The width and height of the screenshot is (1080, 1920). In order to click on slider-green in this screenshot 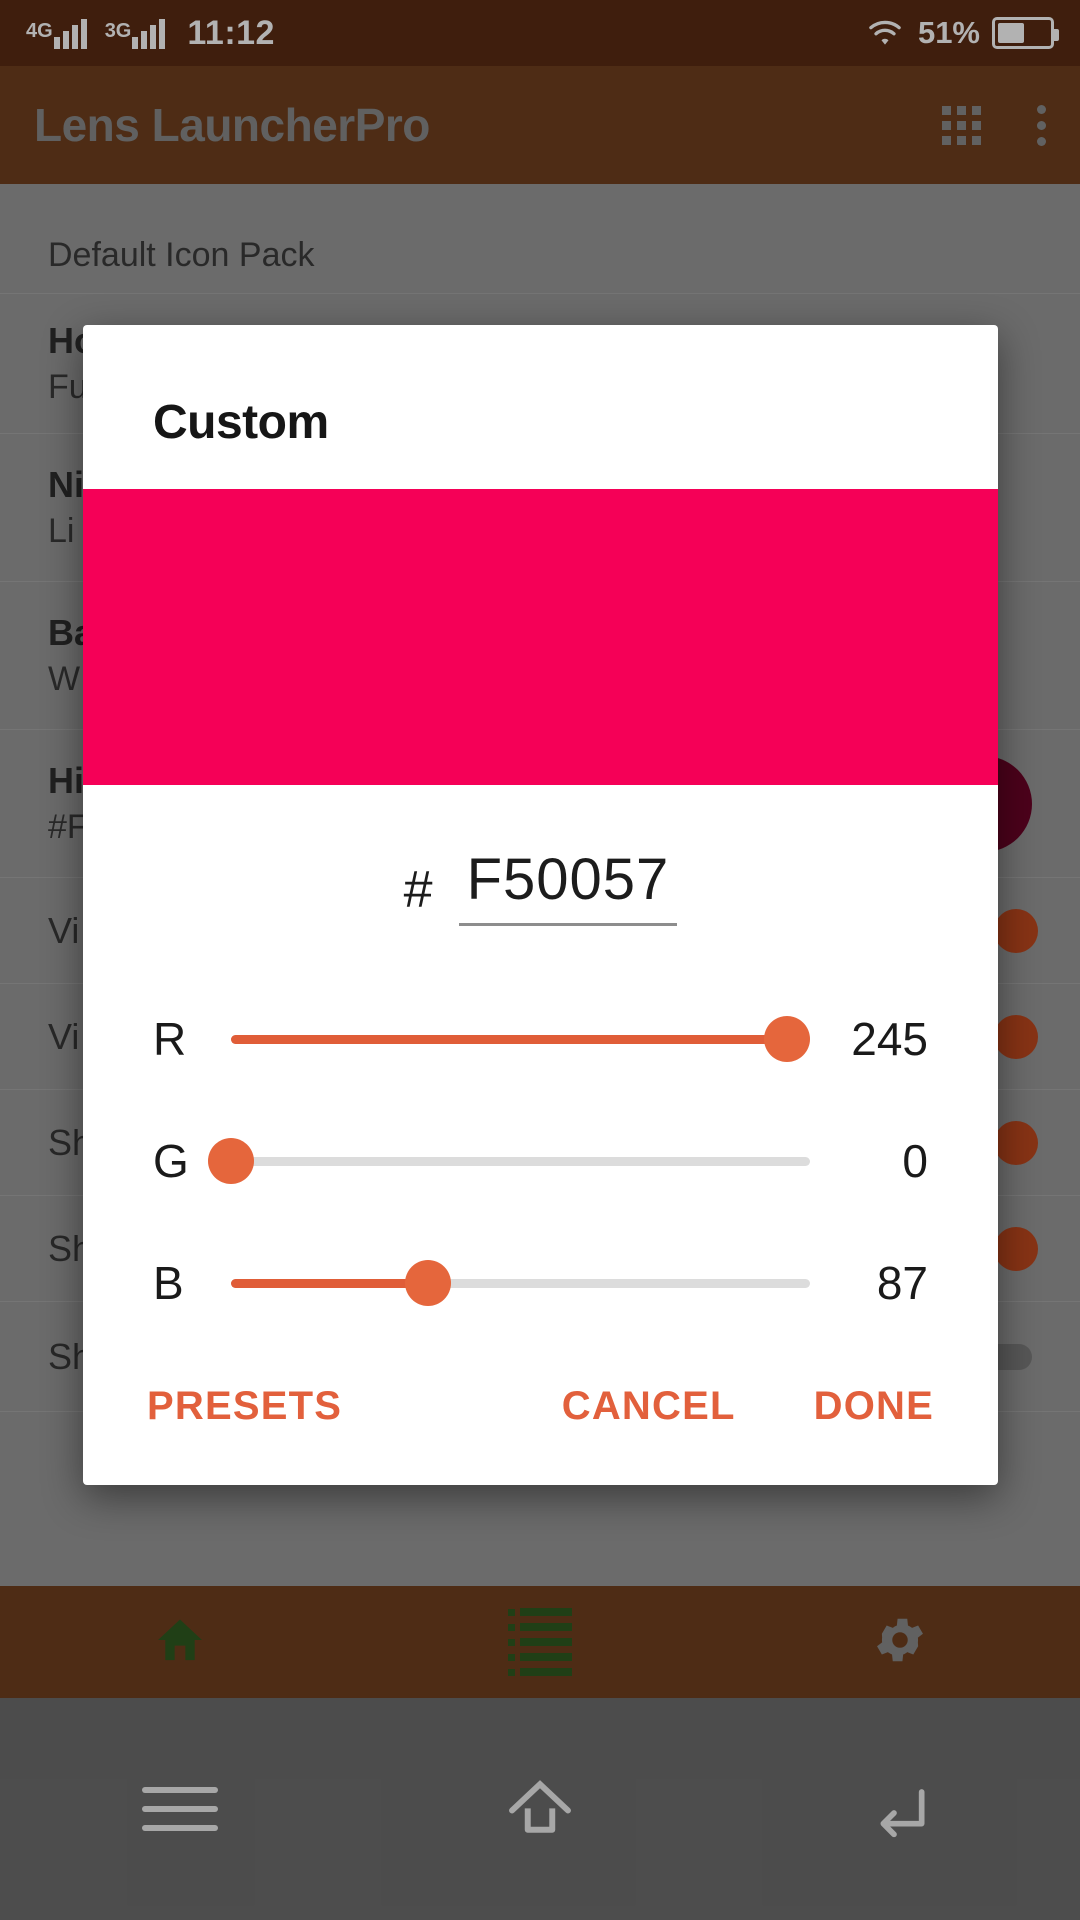, I will do `click(509, 1161)`.